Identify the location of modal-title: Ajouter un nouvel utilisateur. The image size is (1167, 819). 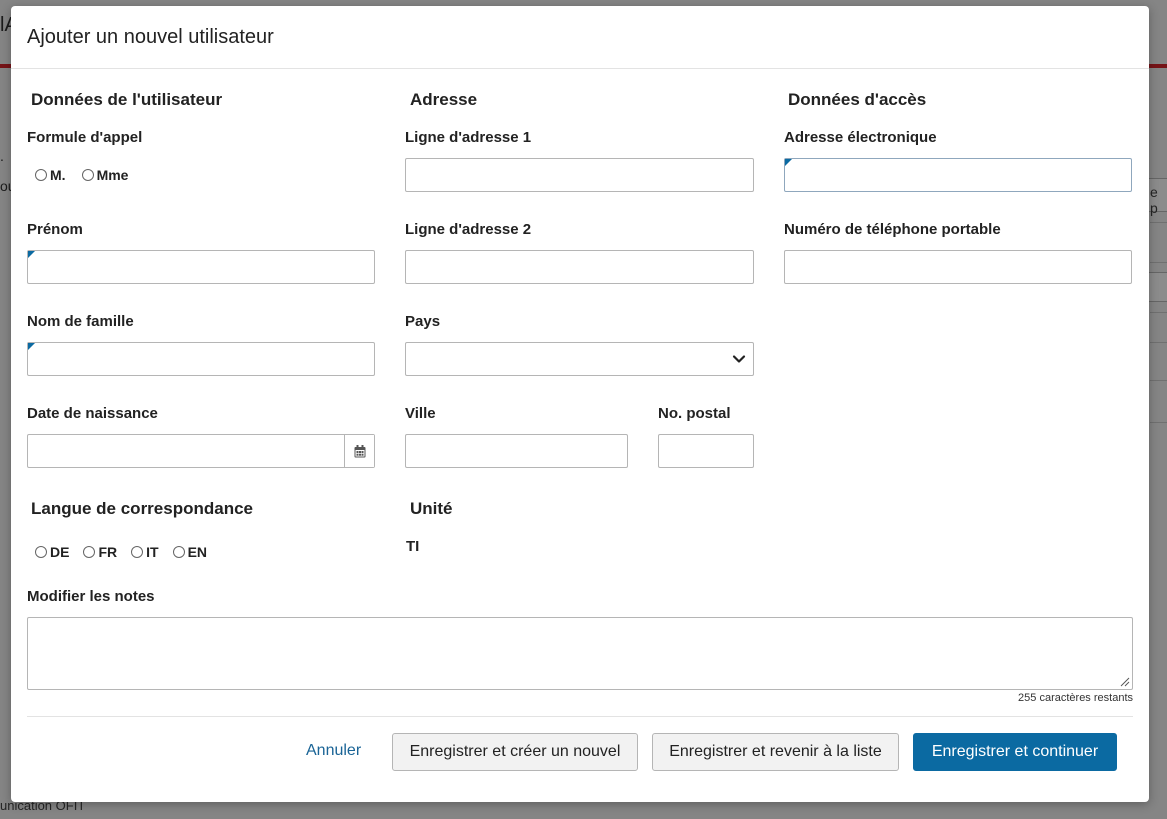
(150, 37).